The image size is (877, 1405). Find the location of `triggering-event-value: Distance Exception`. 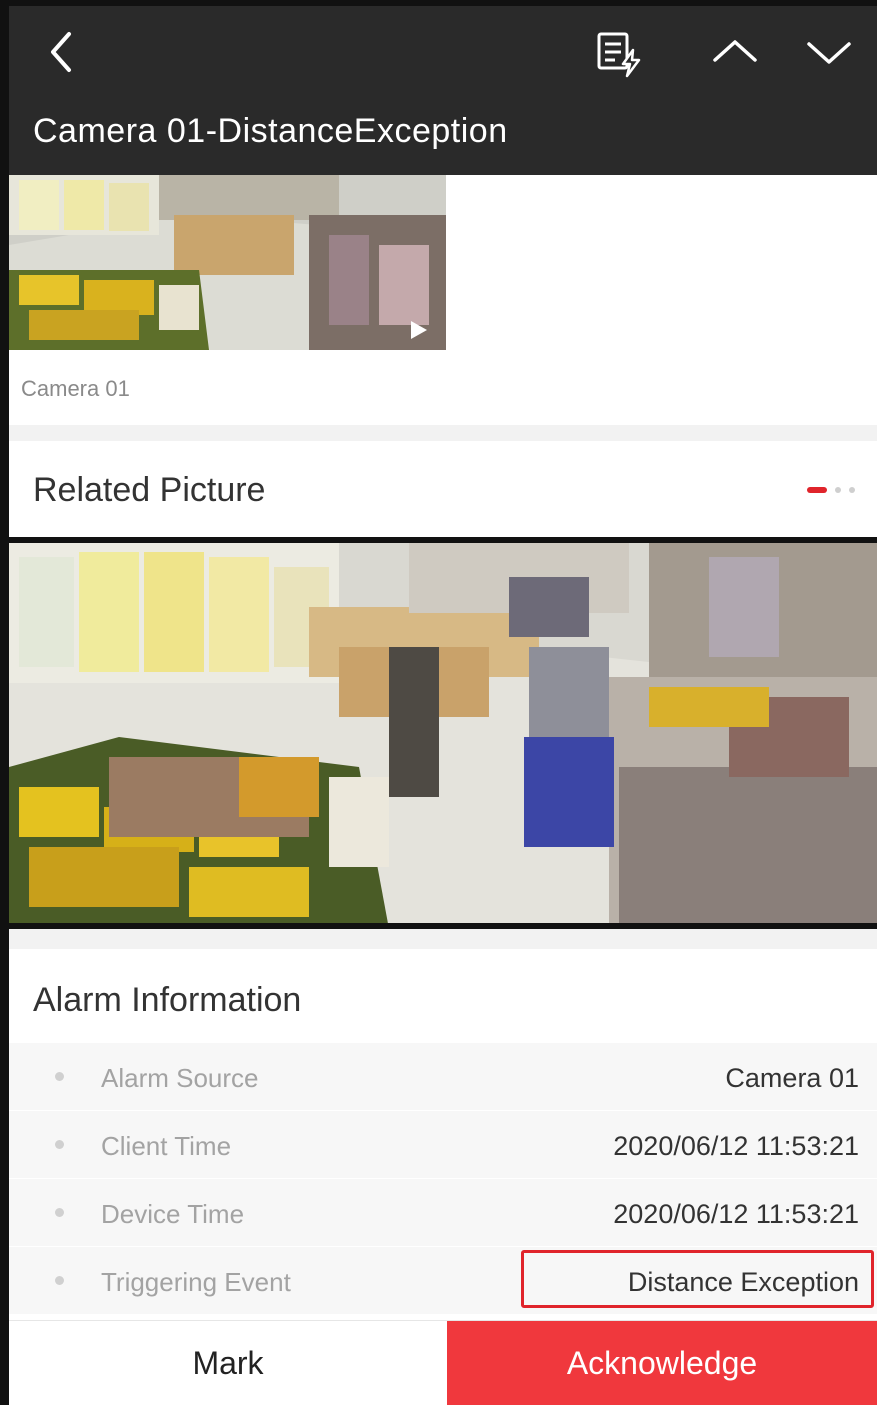

triggering-event-value: Distance Exception is located at coordinates (743, 1282).